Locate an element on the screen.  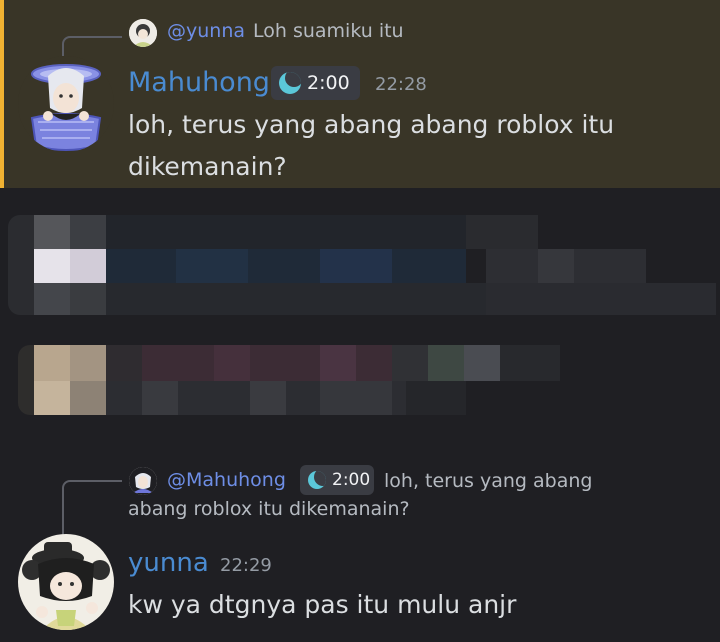
badge-text: 2:00 is located at coordinates (328, 83).